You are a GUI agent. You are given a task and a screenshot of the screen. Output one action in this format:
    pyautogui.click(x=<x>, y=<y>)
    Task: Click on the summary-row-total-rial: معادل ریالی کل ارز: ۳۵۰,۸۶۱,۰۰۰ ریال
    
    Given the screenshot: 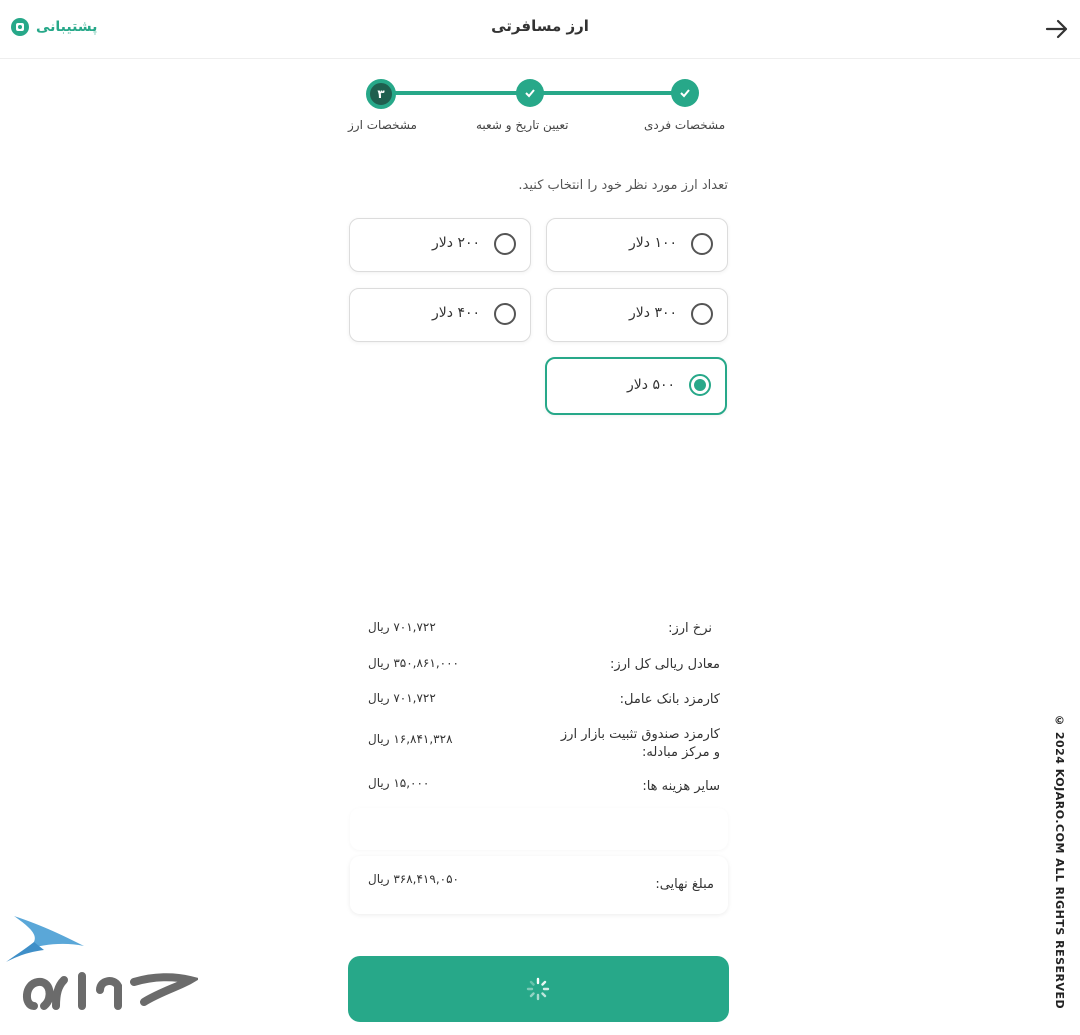 What is the action you would take?
    pyautogui.click(x=535, y=674)
    